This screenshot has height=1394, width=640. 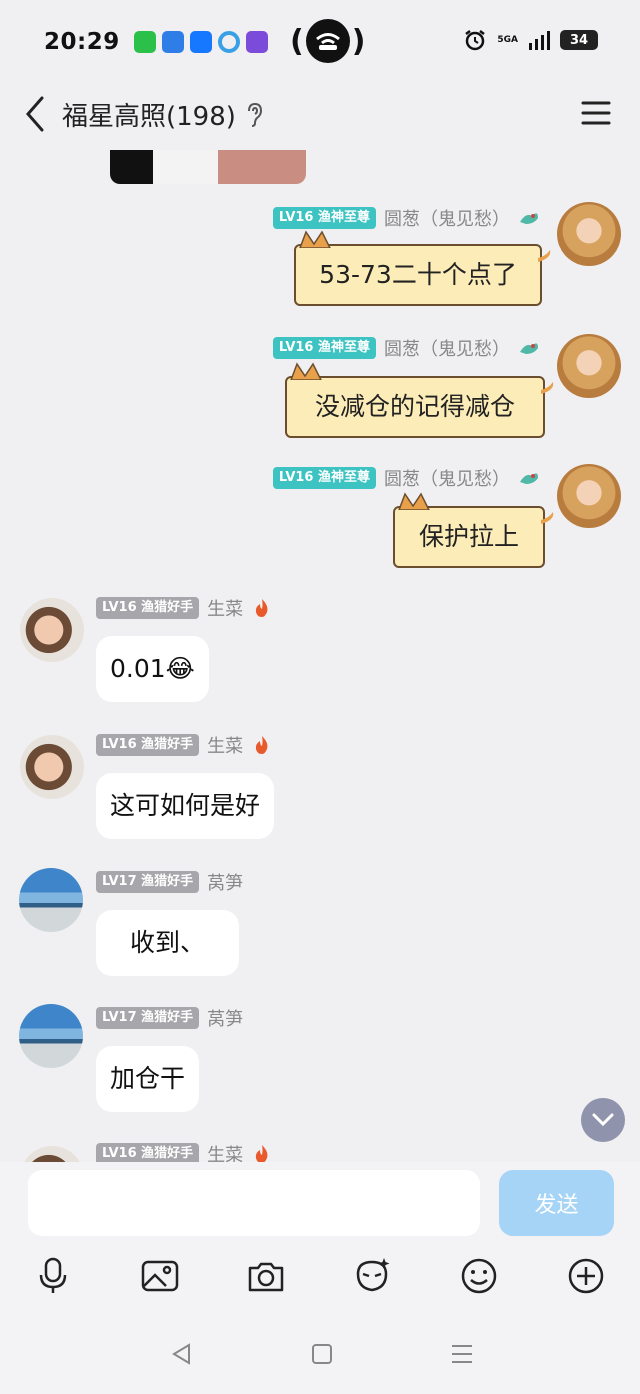 I want to click on message-input, so click(x=254, y=1203).